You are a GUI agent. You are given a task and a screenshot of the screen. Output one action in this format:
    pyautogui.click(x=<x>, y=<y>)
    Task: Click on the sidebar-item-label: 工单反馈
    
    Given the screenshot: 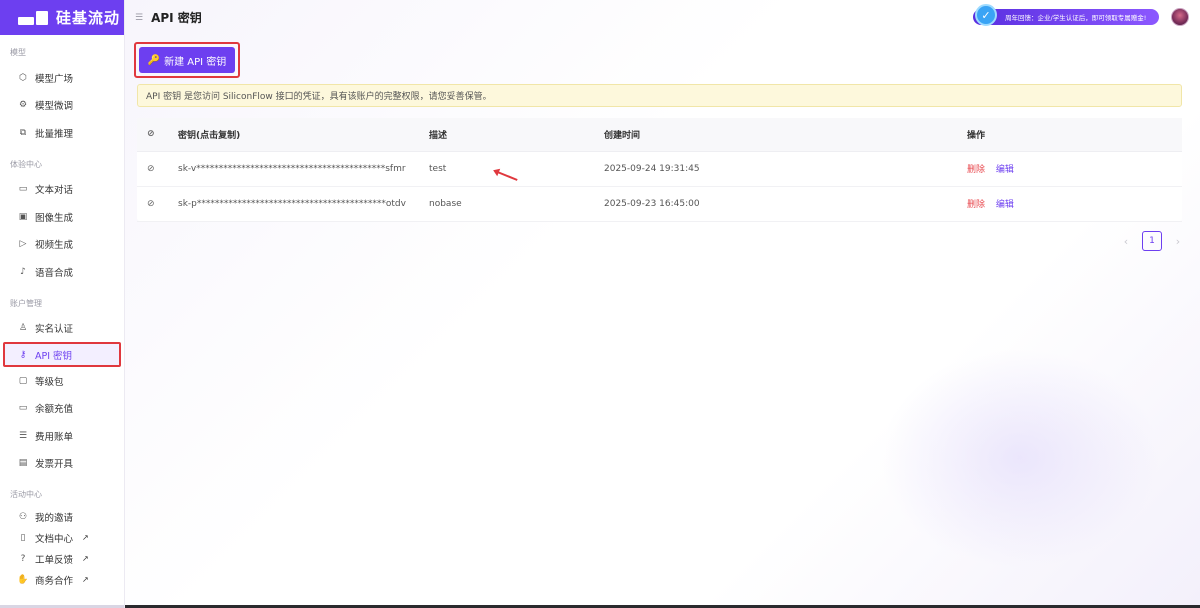 What is the action you would take?
    pyautogui.click(x=54, y=560)
    